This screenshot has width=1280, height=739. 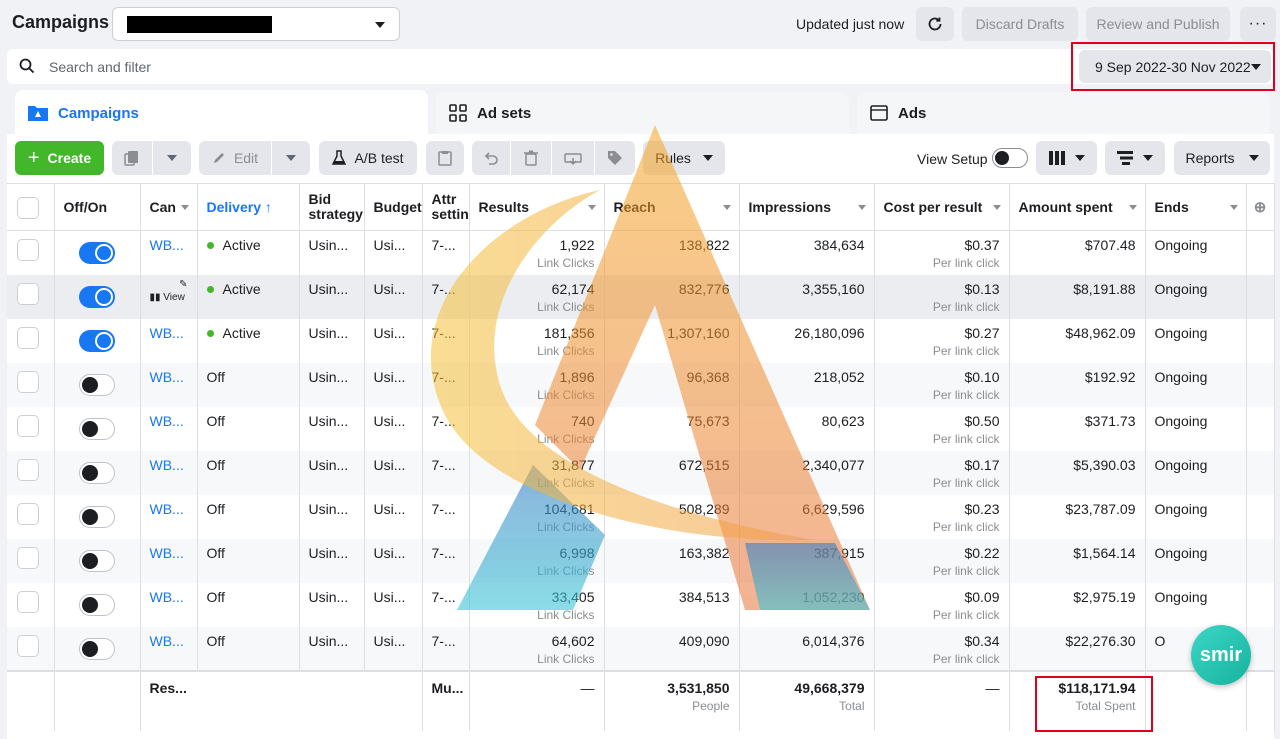 What do you see at coordinates (673, 158) in the screenshot?
I see `rules-label: Rules` at bounding box center [673, 158].